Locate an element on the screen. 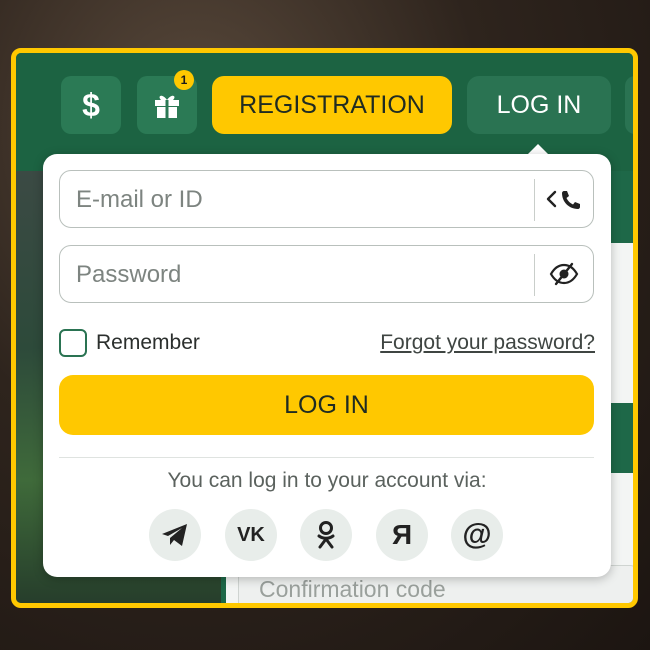 The height and width of the screenshot is (650, 650). vk-login-button: VK is located at coordinates (251, 535).